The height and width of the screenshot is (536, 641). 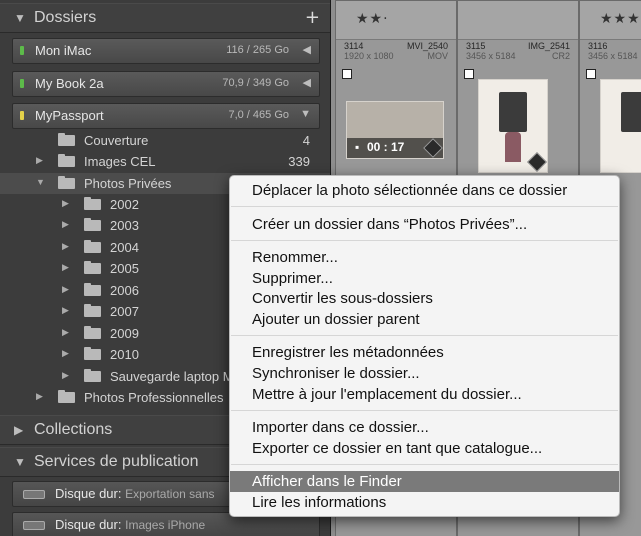 I want to click on cell-filename: MVI_2540 MOV, so click(x=427, y=51).